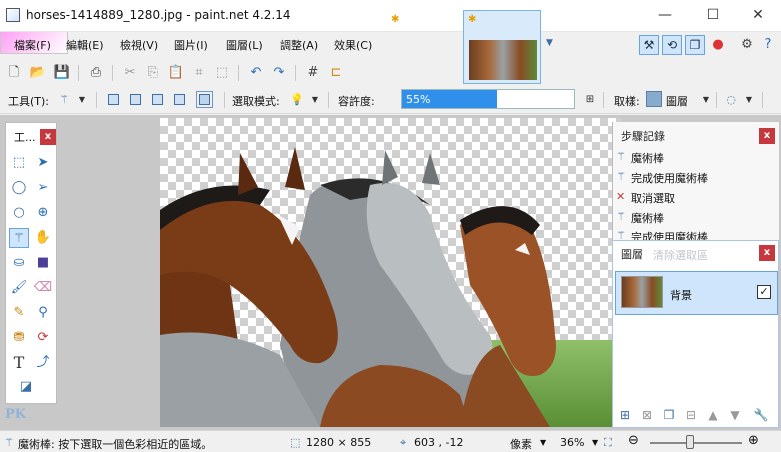  What do you see at coordinates (43, 188) in the screenshot?
I see `move-selection-icon: ➢` at bounding box center [43, 188].